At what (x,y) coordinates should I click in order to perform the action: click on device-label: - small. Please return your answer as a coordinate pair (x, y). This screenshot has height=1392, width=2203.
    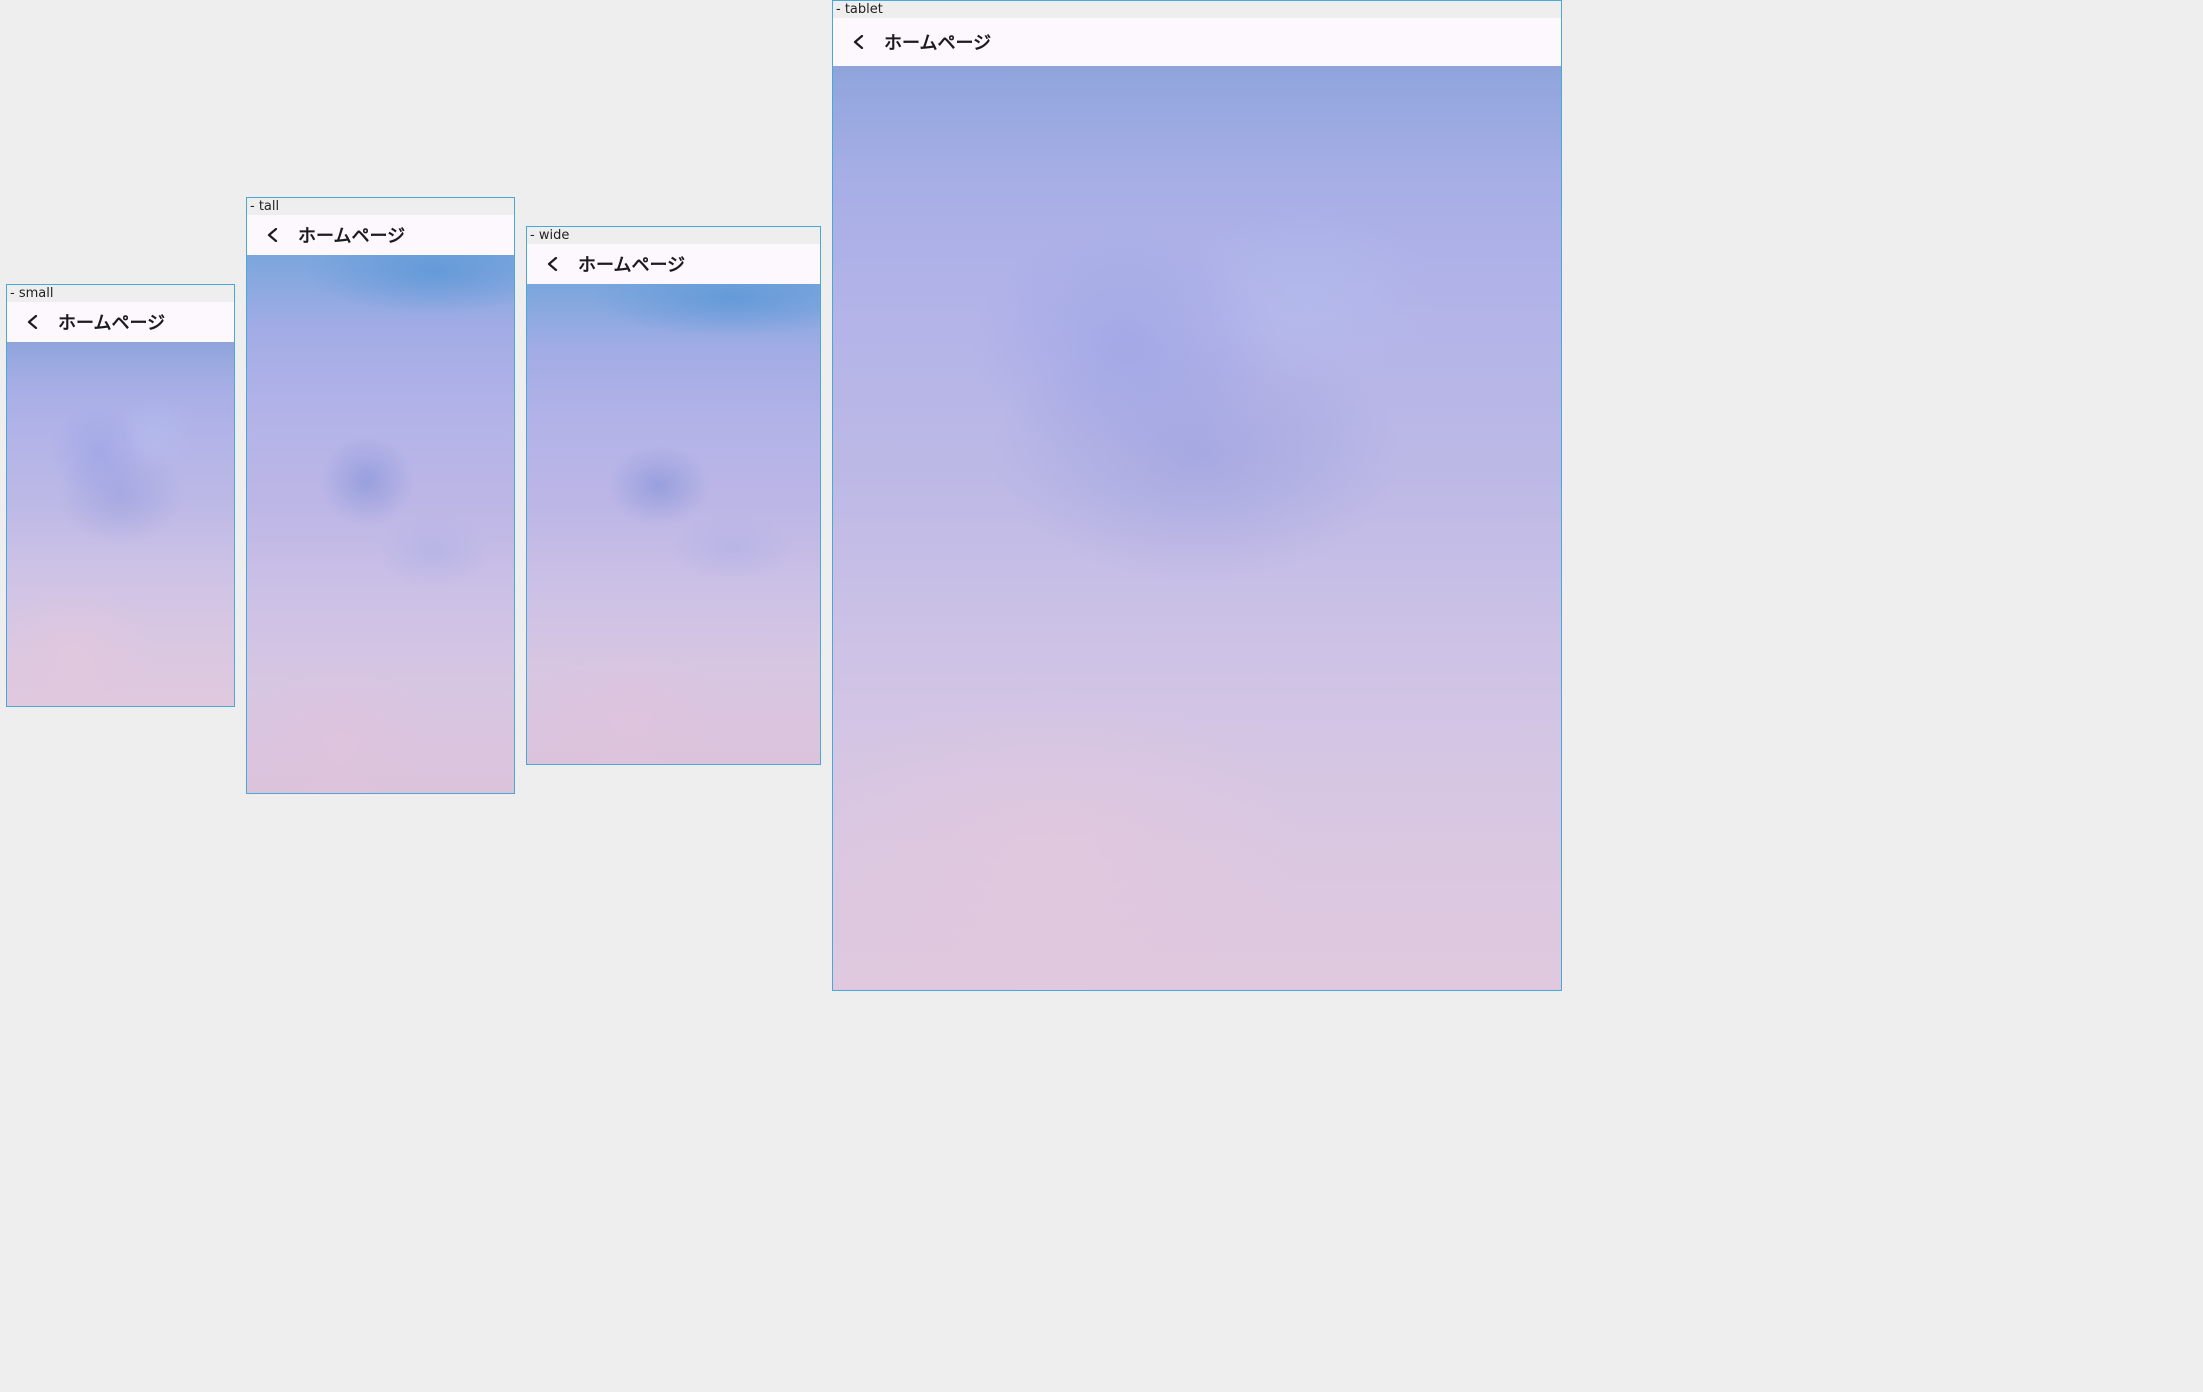
    Looking at the image, I should click on (32, 293).